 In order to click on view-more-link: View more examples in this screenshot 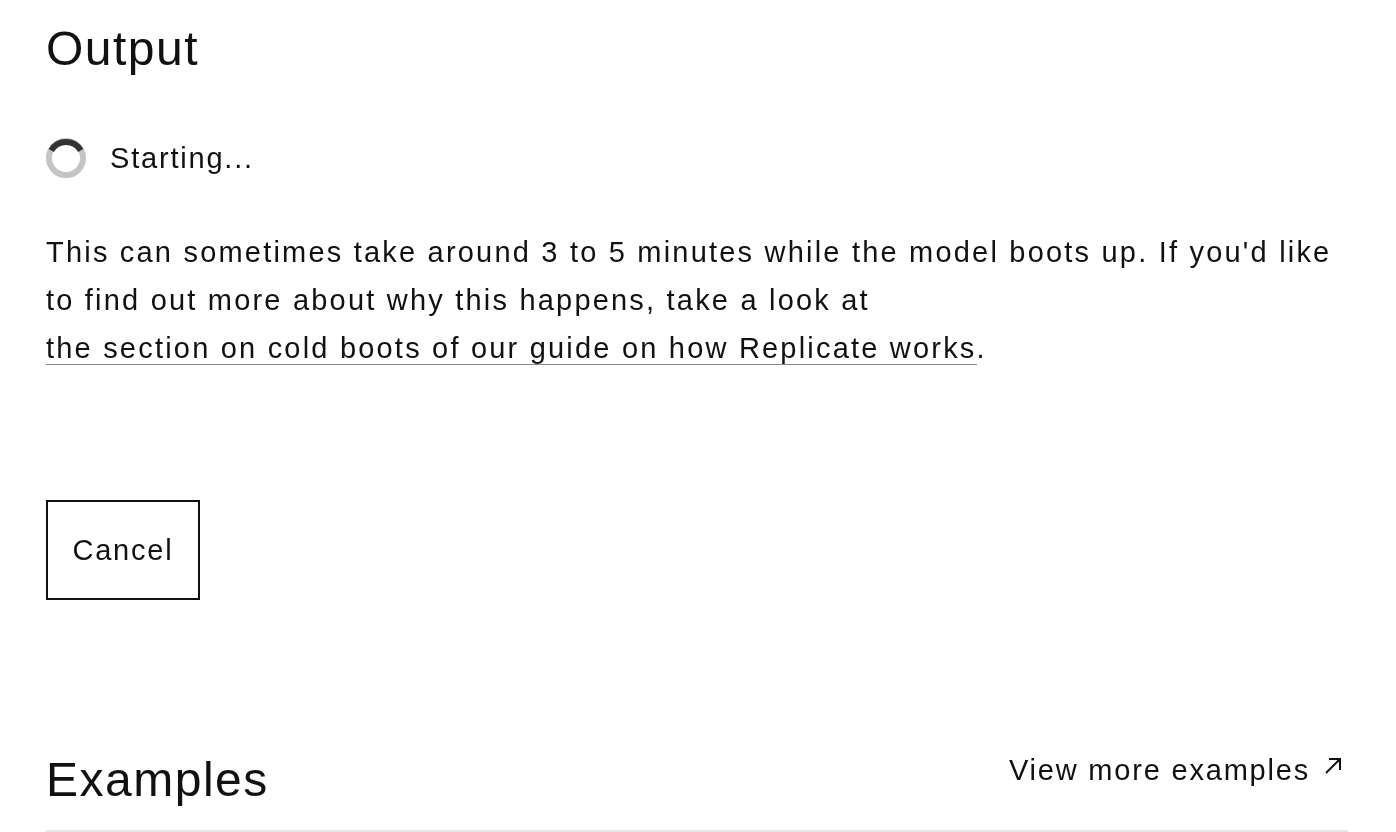, I will do `click(1175, 770)`.